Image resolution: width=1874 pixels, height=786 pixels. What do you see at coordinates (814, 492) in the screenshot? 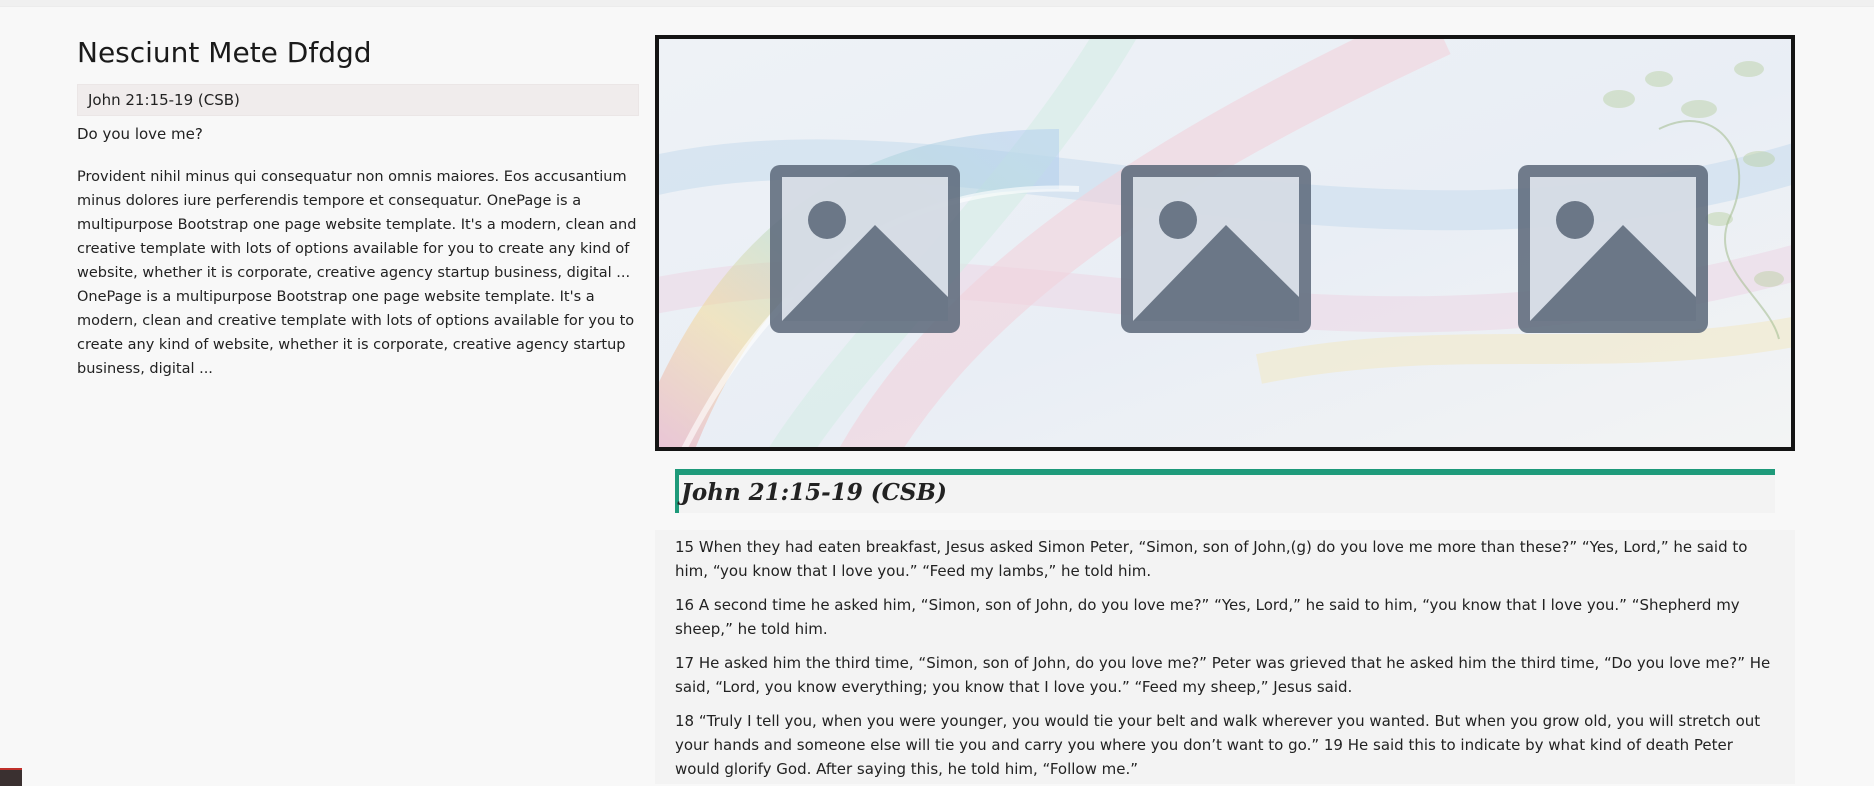
I see `scripture-heading: John 21:15-19 (CSB)` at bounding box center [814, 492].